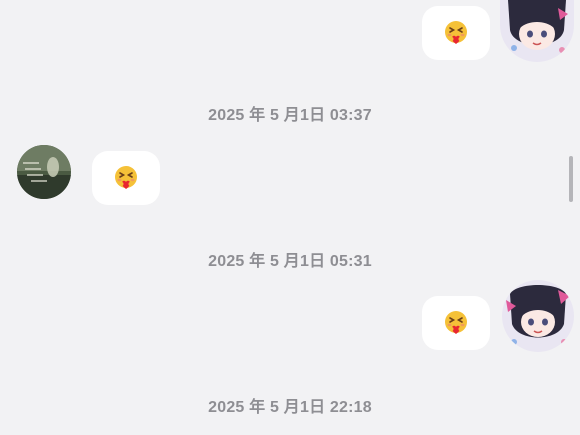 The image size is (580, 435). I want to click on message-bubble-incoming, so click(126, 178).